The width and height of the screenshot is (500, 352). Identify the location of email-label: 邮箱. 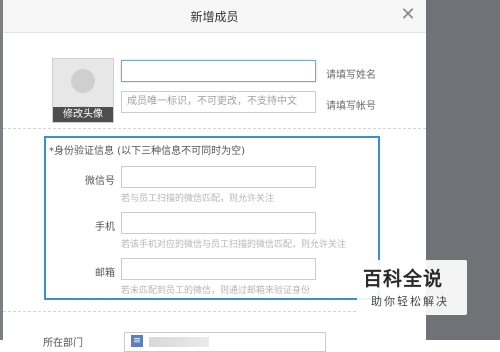
(105, 273).